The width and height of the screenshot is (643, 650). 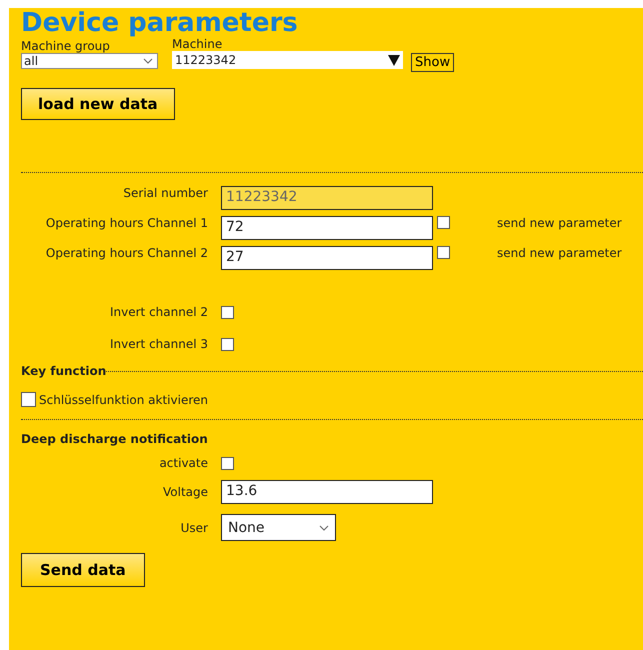 What do you see at coordinates (63, 371) in the screenshot?
I see `section-heading: Key function` at bounding box center [63, 371].